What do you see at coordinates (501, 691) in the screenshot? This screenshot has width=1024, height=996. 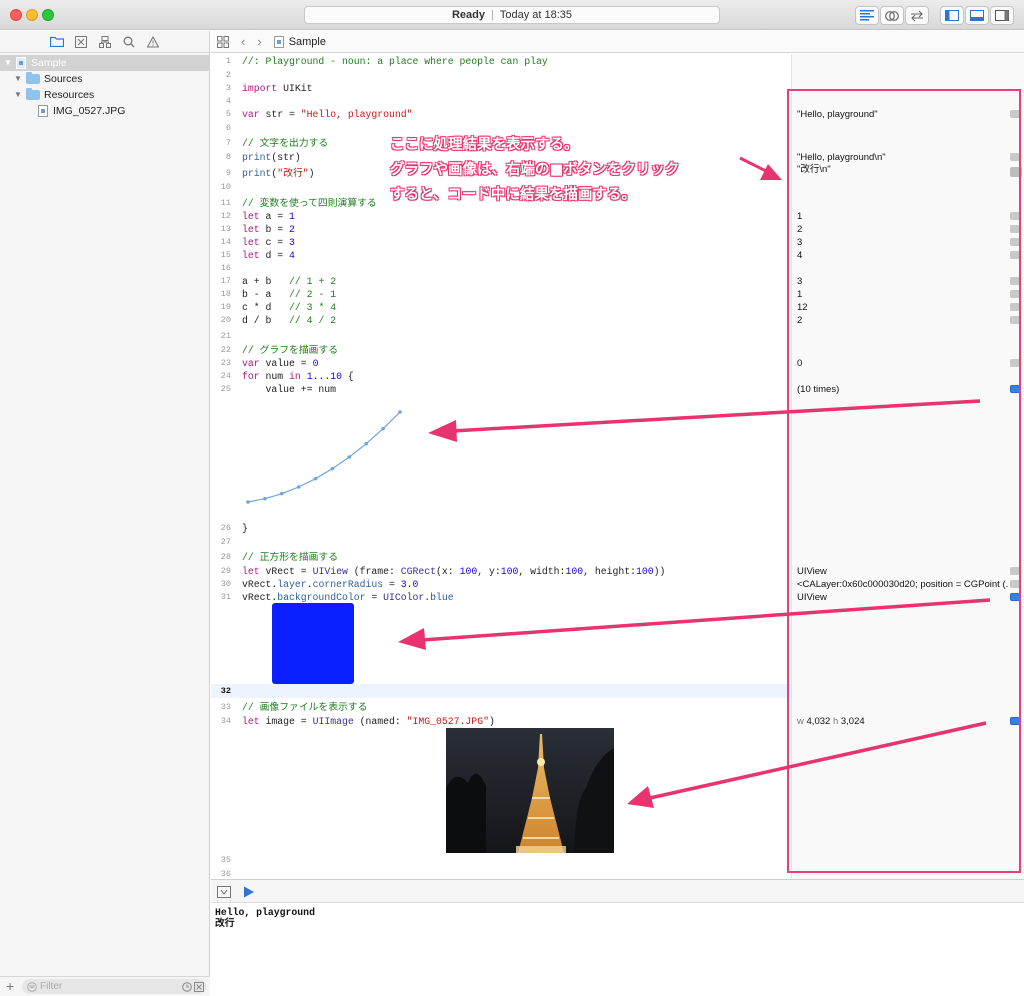 I see `current-line-highlight` at bounding box center [501, 691].